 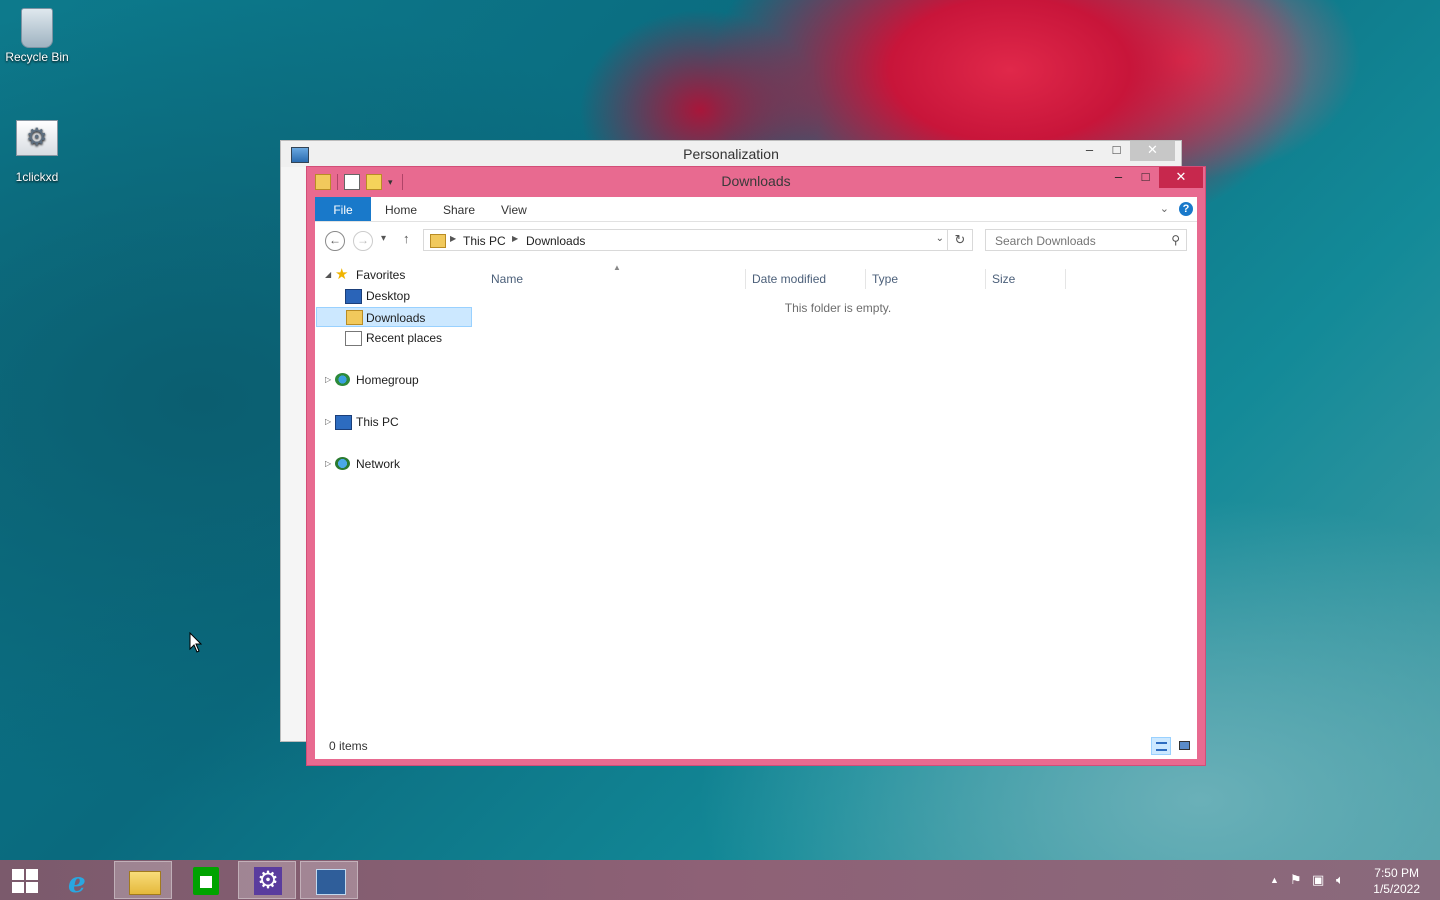 I want to click on taskbar-settings: ⚙, so click(x=267, y=880).